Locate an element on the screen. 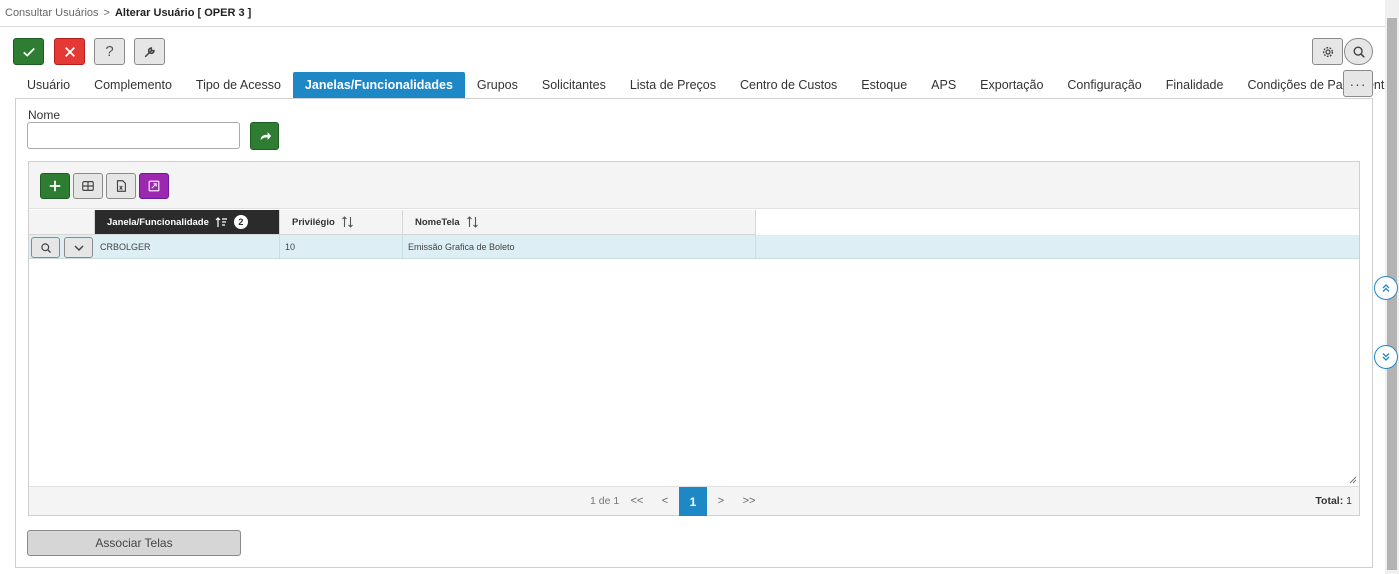  pagination-bar: 1 de 1 << < 1 > >> Total: 1 is located at coordinates (694, 501).